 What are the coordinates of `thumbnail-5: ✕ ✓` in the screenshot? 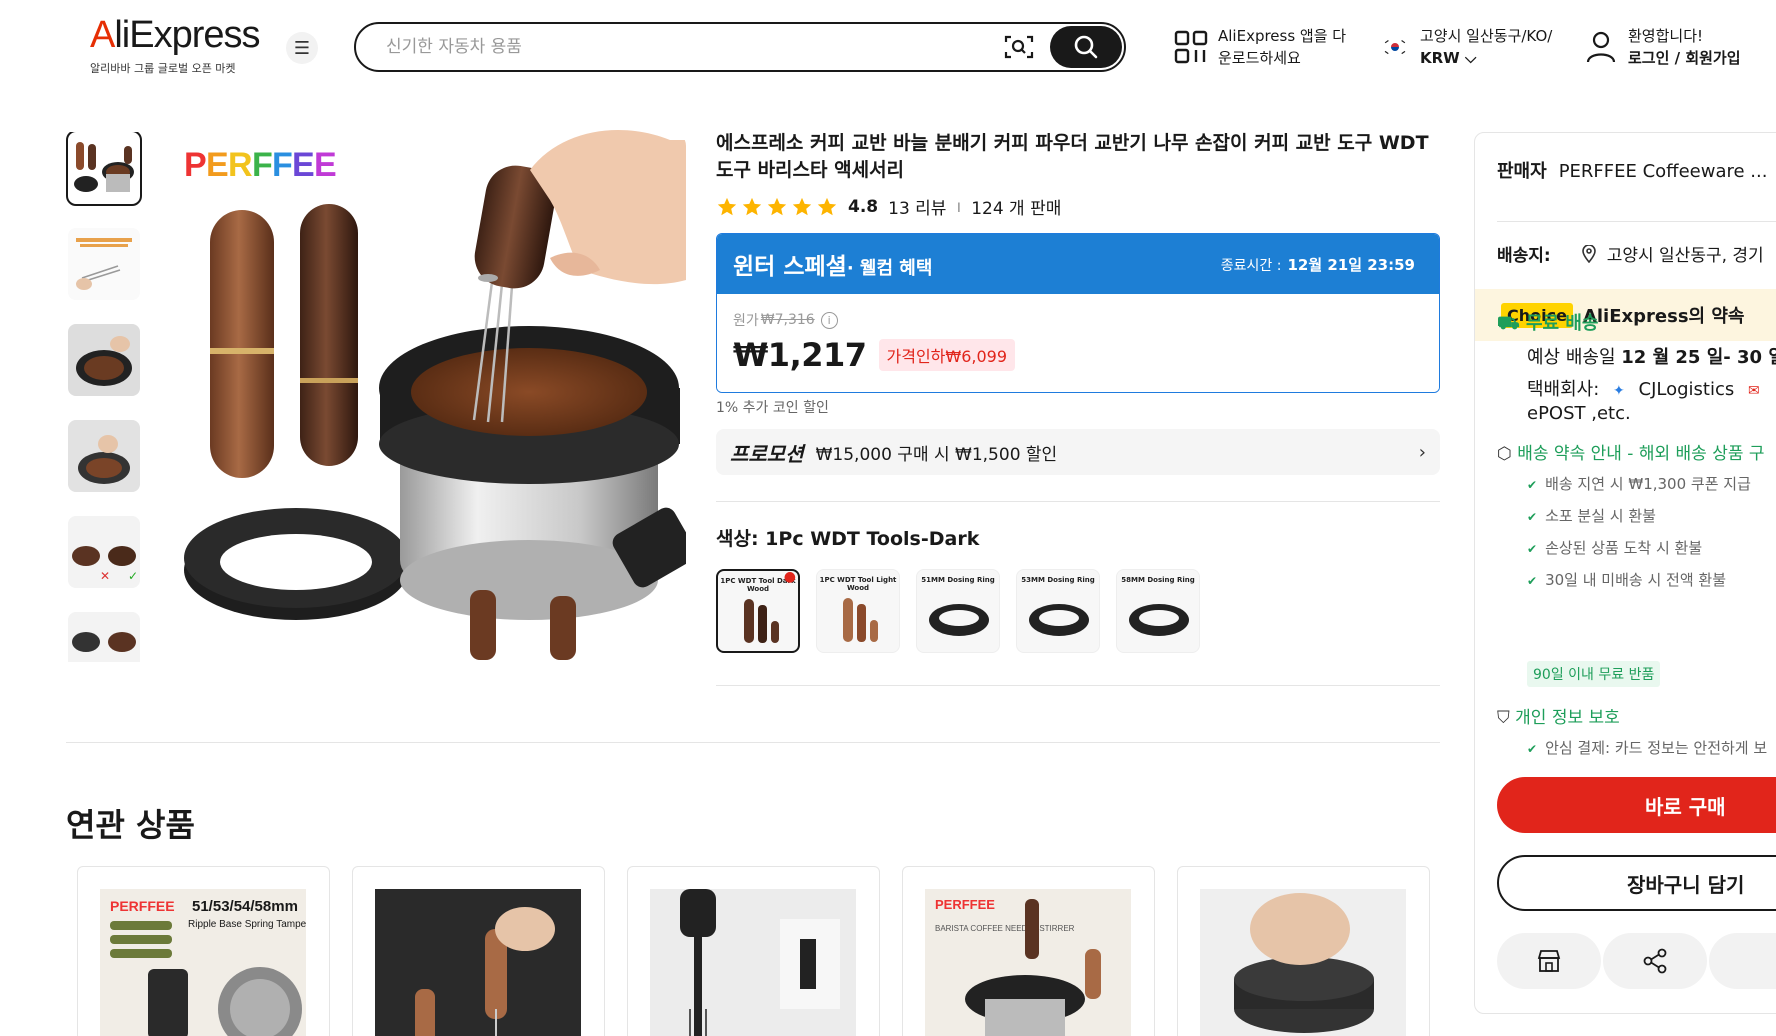 It's located at (104, 552).